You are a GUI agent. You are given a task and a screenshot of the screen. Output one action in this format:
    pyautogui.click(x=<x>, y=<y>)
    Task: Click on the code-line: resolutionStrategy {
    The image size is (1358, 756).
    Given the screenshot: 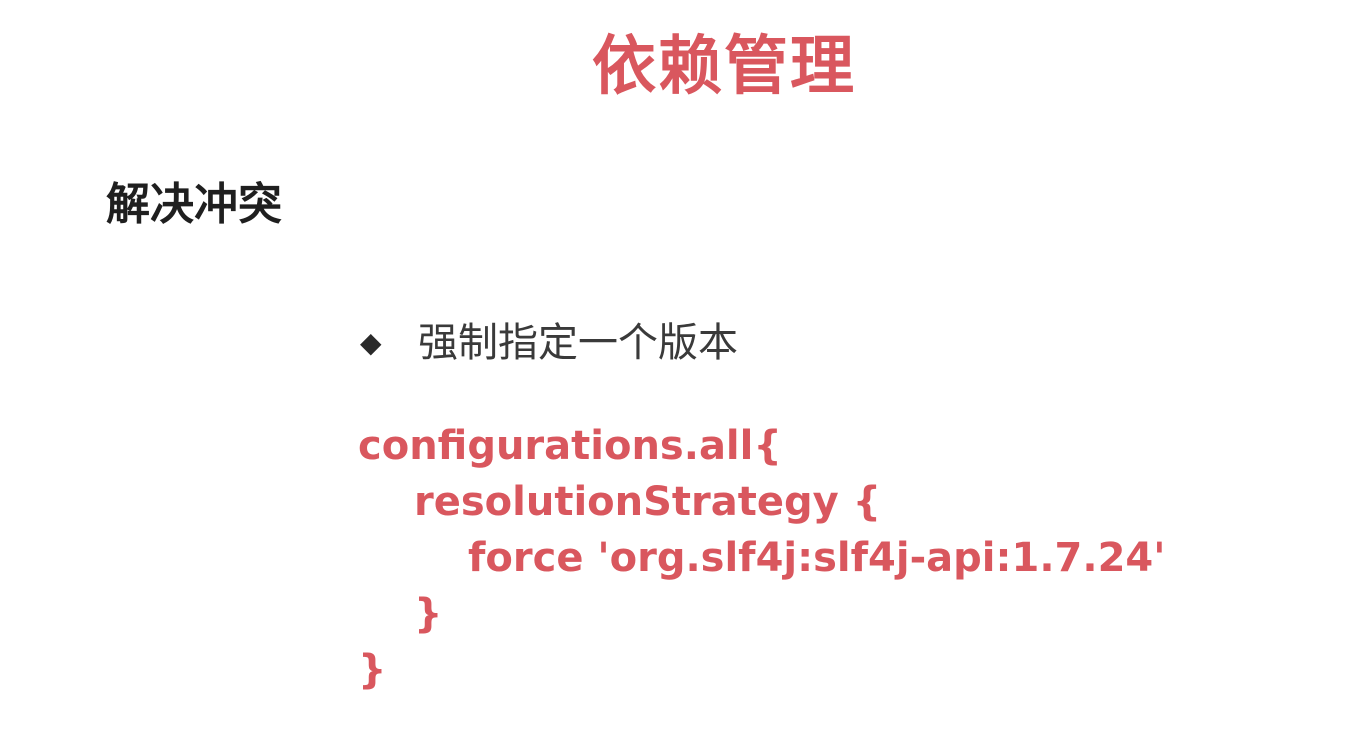 What is the action you would take?
    pyautogui.click(x=648, y=502)
    